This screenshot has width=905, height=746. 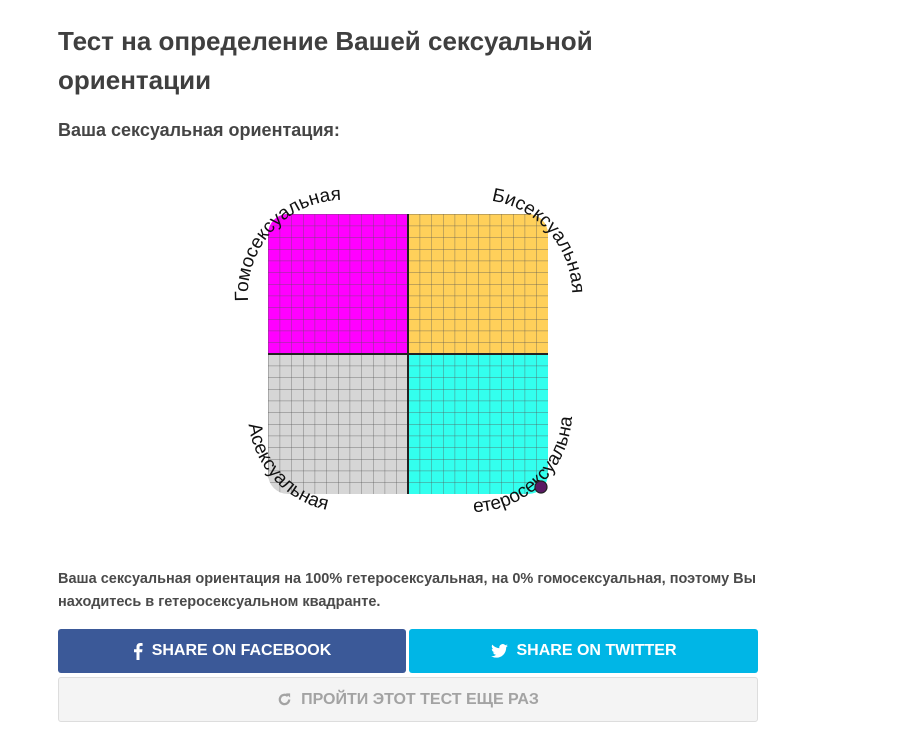 What do you see at coordinates (541, 487) in the screenshot?
I see `result-marker` at bounding box center [541, 487].